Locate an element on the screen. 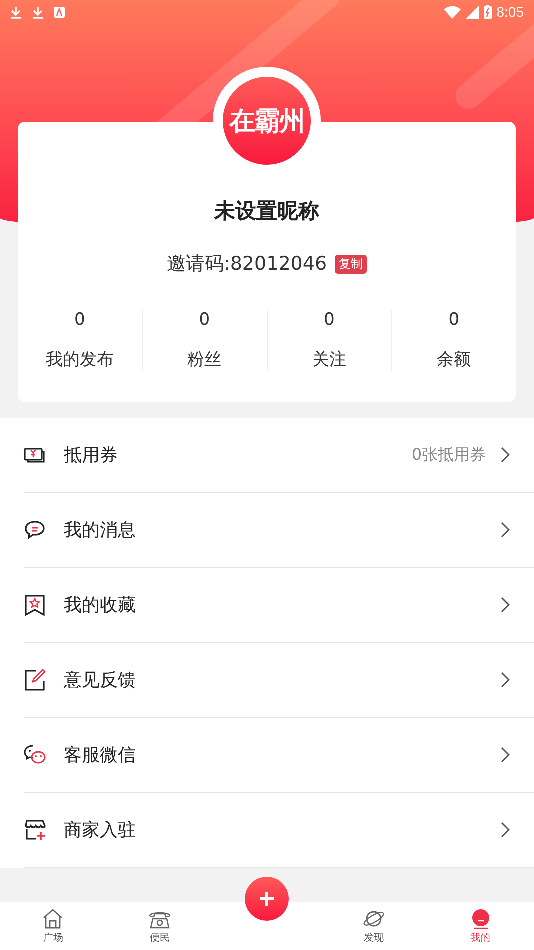 The image size is (534, 950). tab-item: 广场 is located at coordinates (53, 926).